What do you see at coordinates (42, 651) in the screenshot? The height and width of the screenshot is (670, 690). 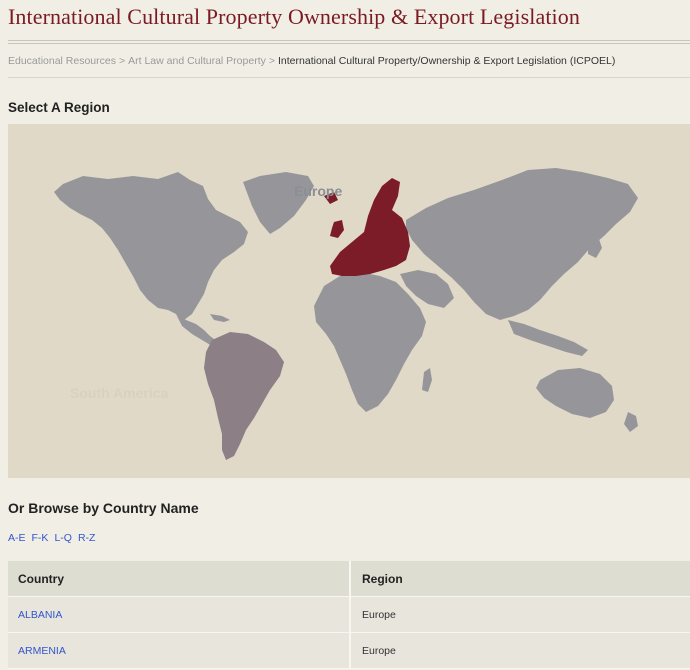 I see `country-link: ARMENIA` at bounding box center [42, 651].